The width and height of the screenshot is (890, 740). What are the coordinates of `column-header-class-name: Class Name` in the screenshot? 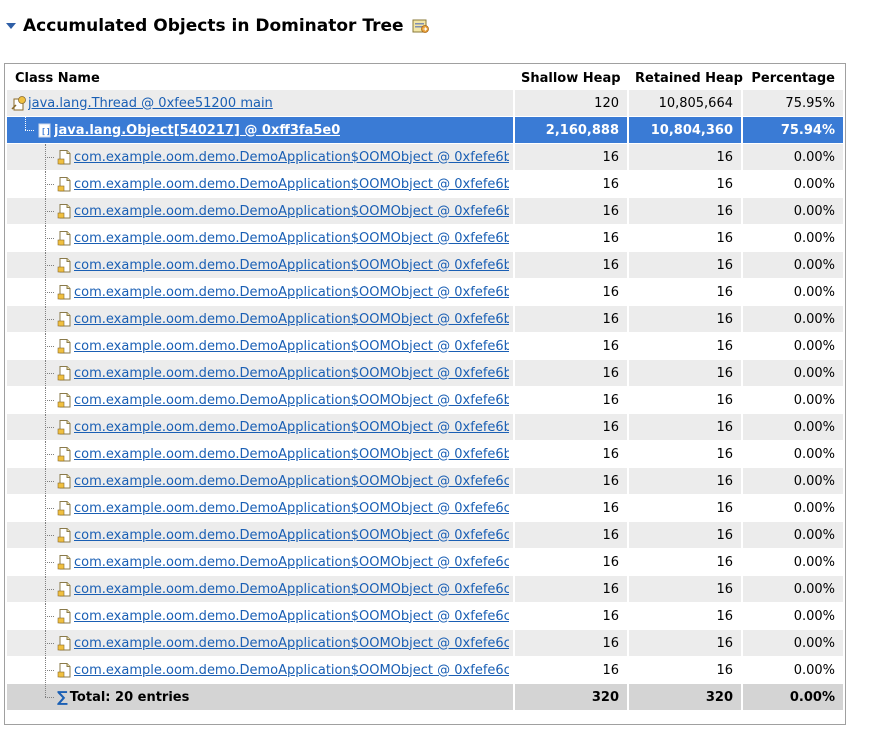 It's located at (260, 78).